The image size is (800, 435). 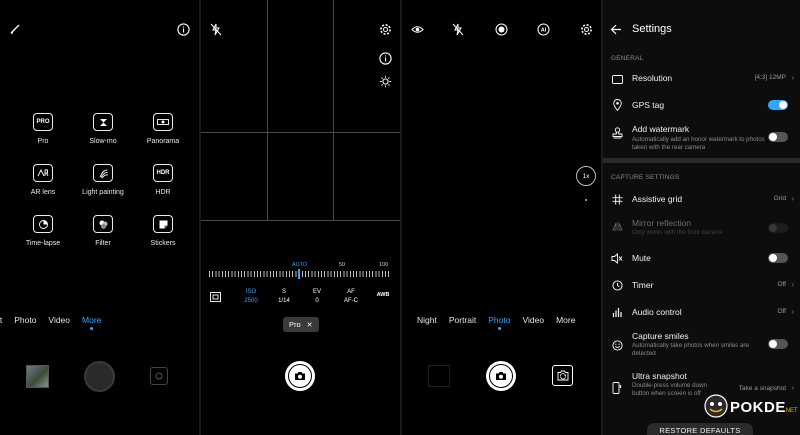 What do you see at coordinates (251, 297) in the screenshot?
I see `iso-control: ISO 2500` at bounding box center [251, 297].